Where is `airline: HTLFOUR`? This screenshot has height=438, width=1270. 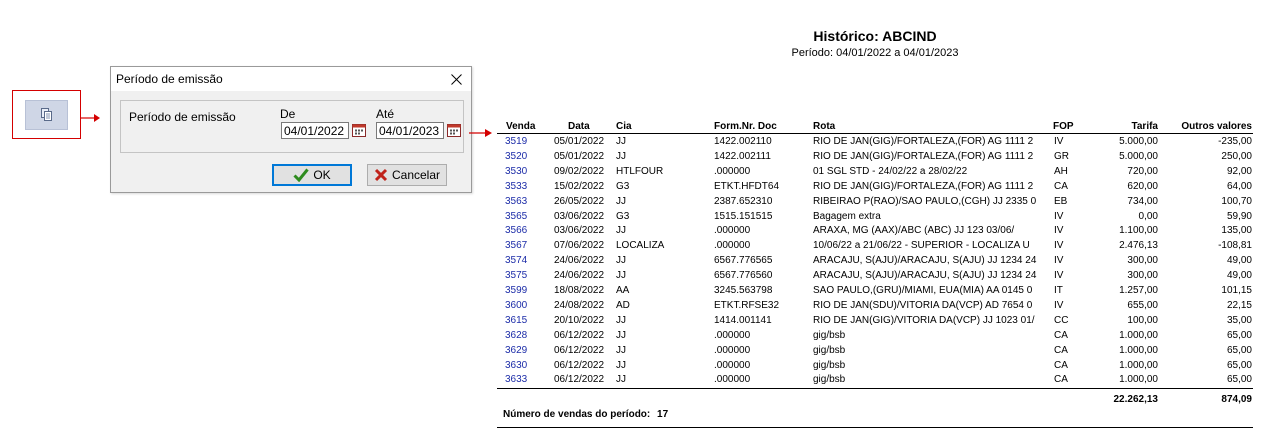
airline: HTLFOUR is located at coordinates (640, 171).